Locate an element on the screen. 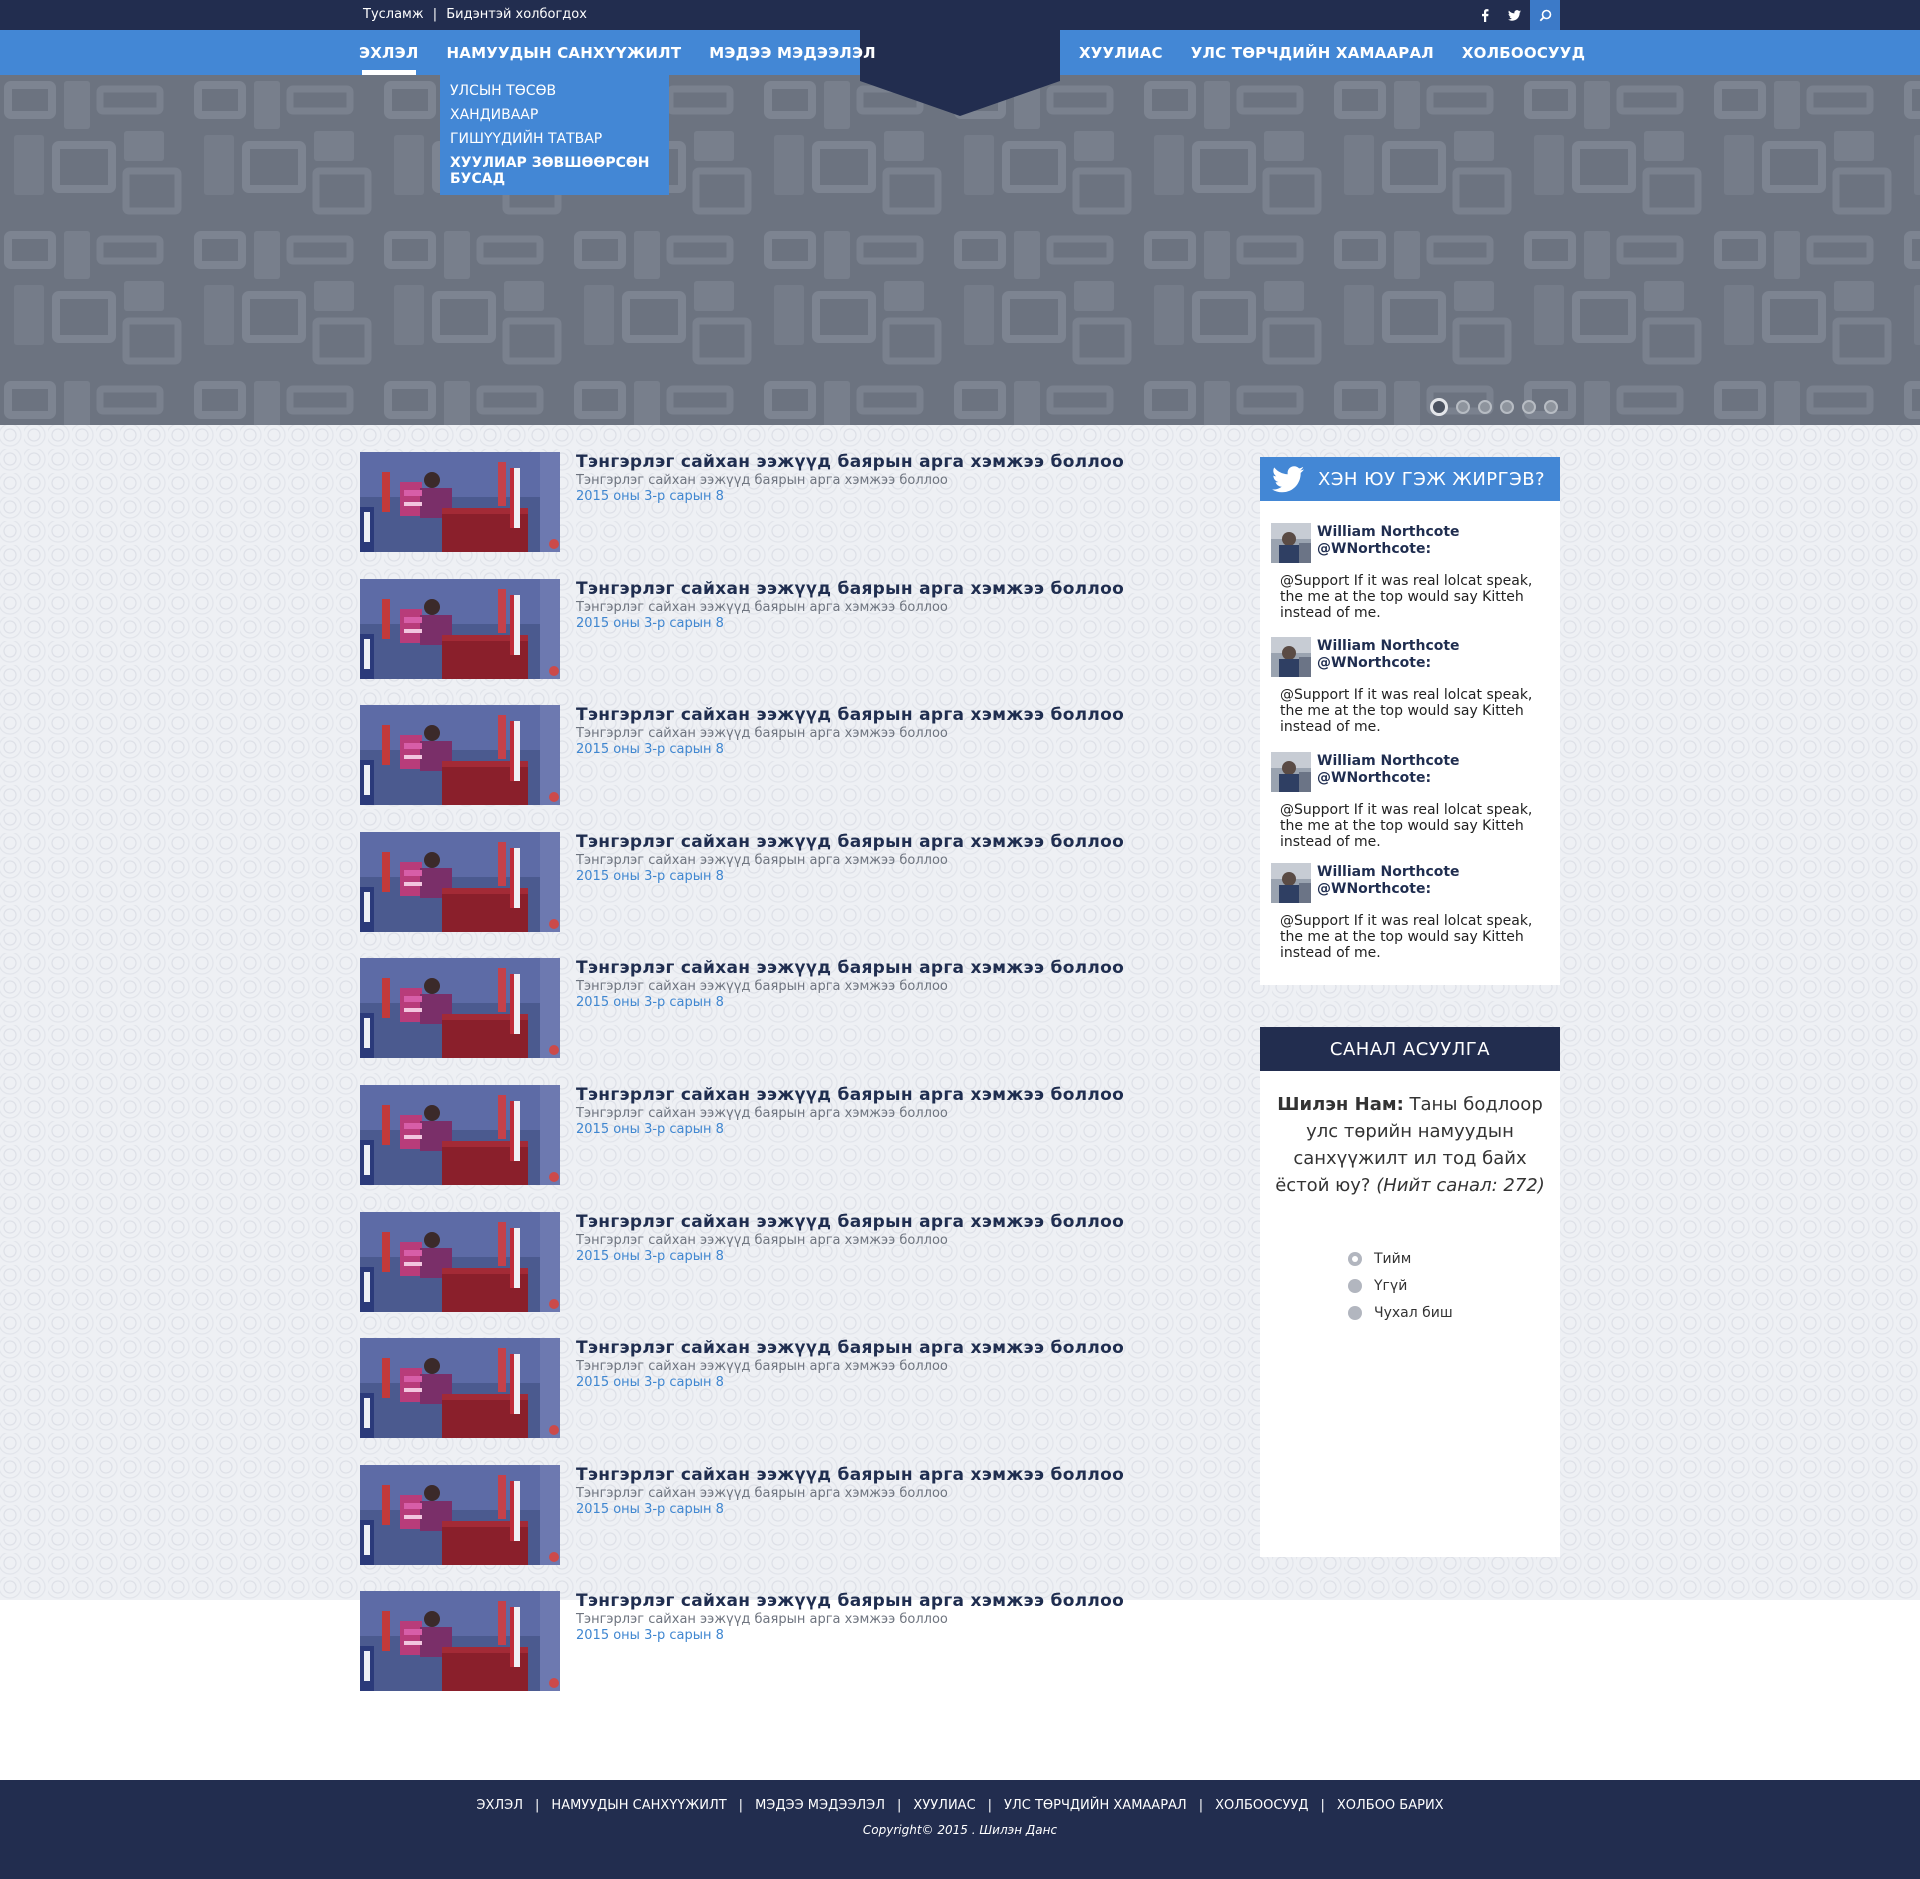  dropdown-item-donations: ХАНДИВААР is located at coordinates (554, 115).